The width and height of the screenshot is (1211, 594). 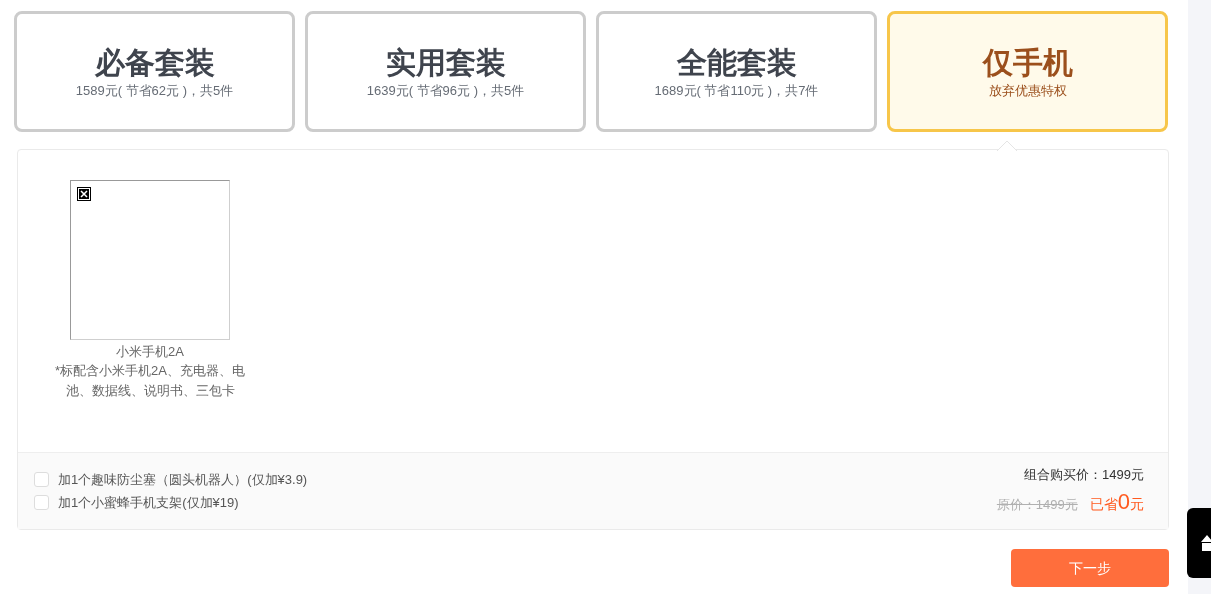 What do you see at coordinates (1199, 543) in the screenshot?
I see `floating-widget` at bounding box center [1199, 543].